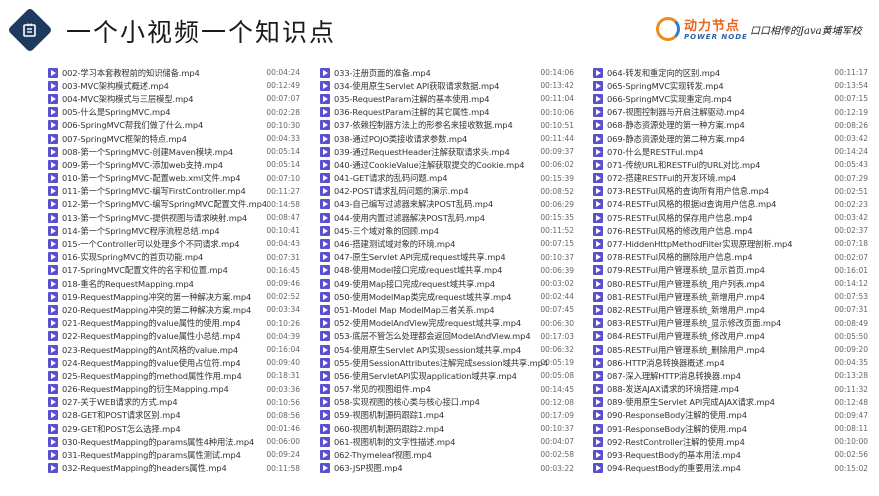 The image size is (879, 496). What do you see at coordinates (730, 204) in the screenshot?
I see `list-item: 074-RESTFul风格的根据id查询用户信息.mp4 00:02:23` at bounding box center [730, 204].